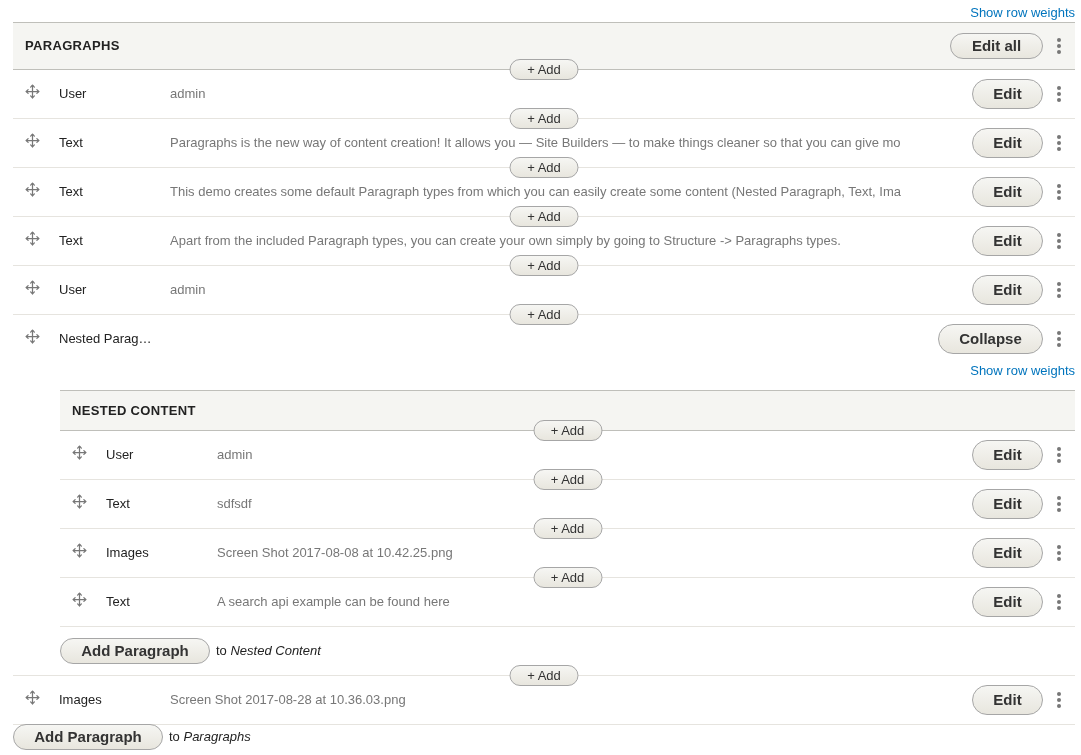 The height and width of the screenshot is (755, 1081). I want to click on paragraph-summary: Paragraphs is the new way of content creation! It allows you — Site Builders — to make things cleaner so that you can give mo, so click(535, 143).